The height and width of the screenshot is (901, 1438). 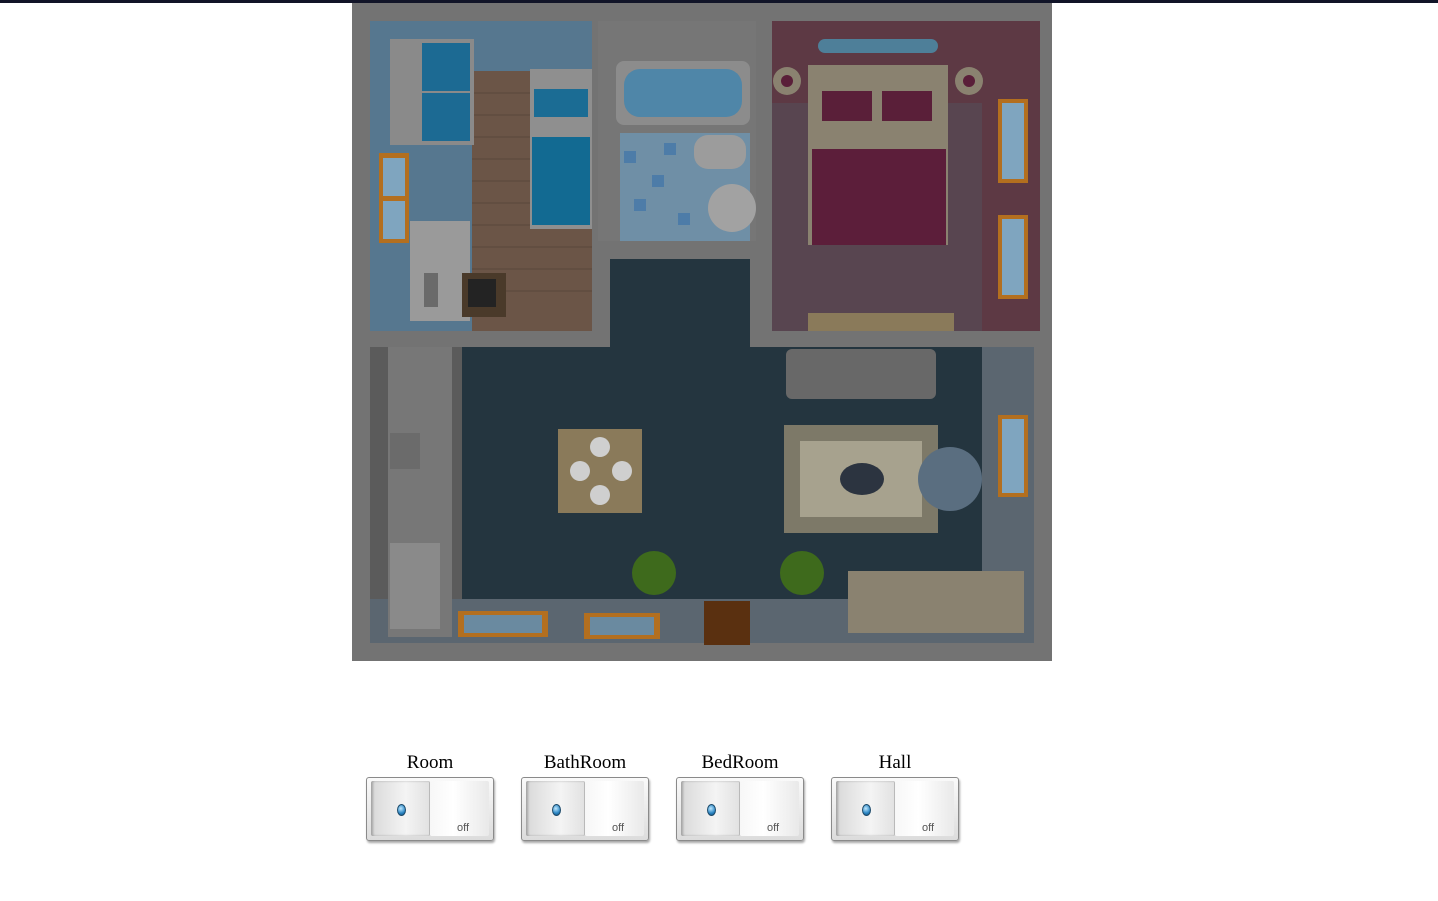 What do you see at coordinates (680, 304) in the screenshot?
I see `corridor-area` at bounding box center [680, 304].